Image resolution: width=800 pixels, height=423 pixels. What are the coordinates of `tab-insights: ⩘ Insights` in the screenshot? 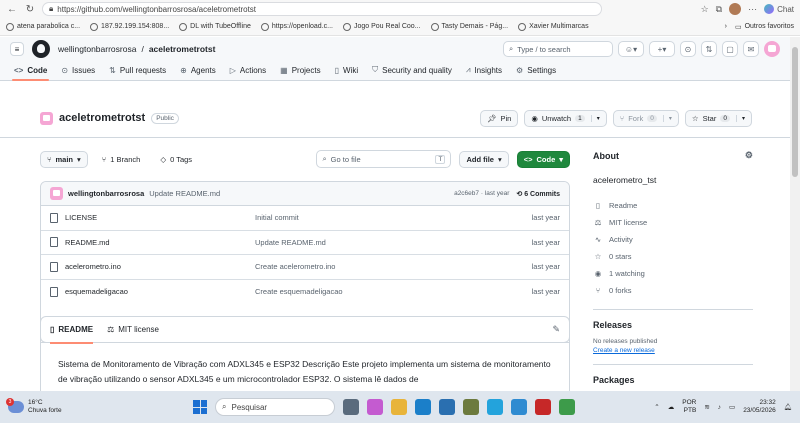 It's located at (484, 70).